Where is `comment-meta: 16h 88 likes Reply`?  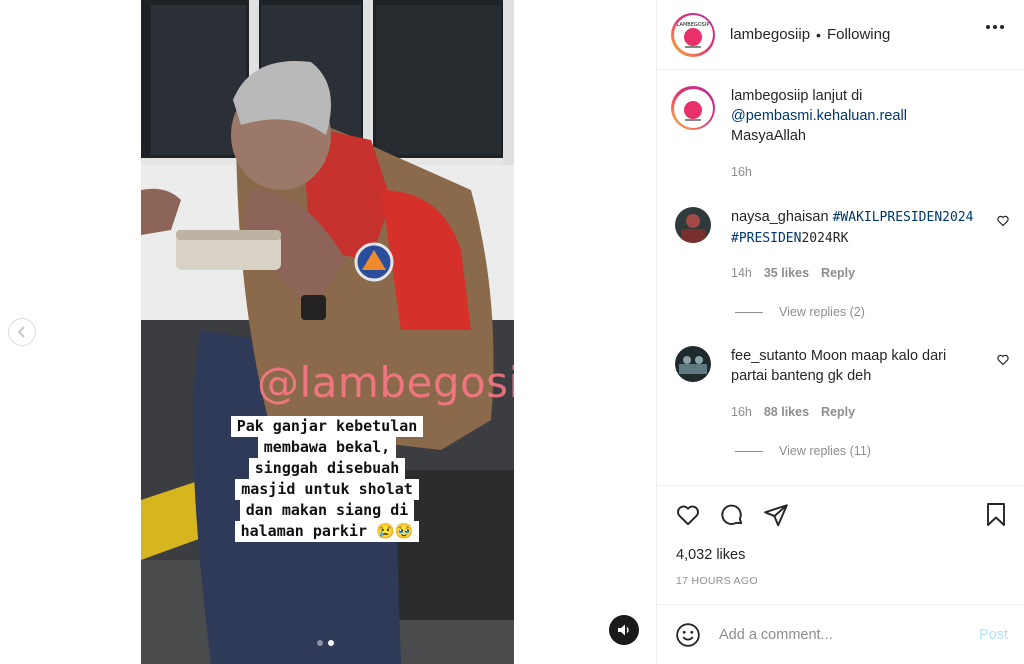
comment-meta: 16h 88 likes Reply is located at coordinates (793, 412).